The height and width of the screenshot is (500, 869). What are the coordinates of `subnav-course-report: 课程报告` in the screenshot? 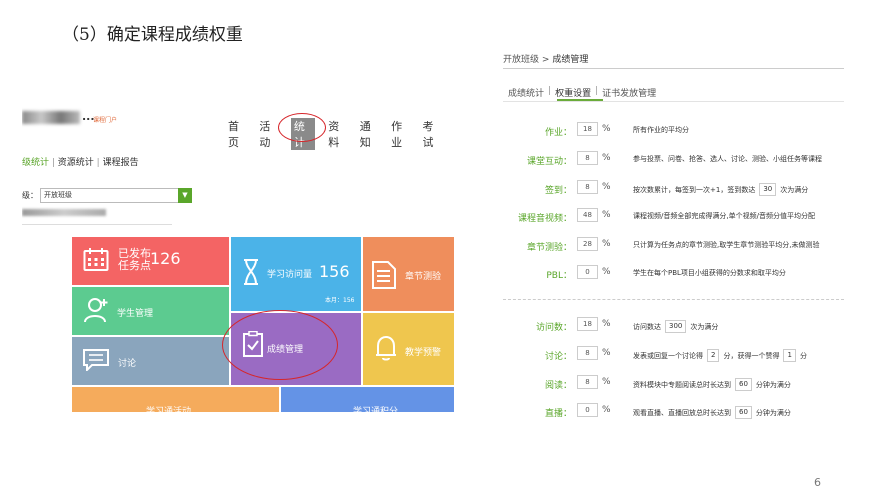 It's located at (121, 163).